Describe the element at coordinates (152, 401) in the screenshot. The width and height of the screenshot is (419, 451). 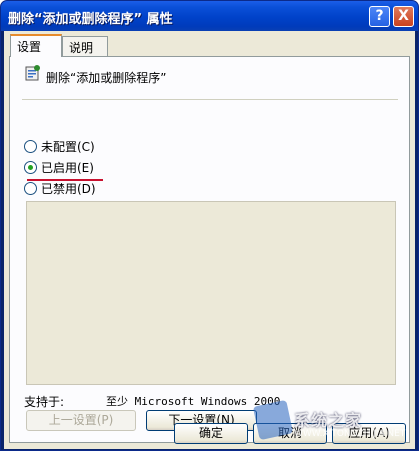
I see `supported-on: 支持于: 至少 Microsoft Windows 2000` at that location.